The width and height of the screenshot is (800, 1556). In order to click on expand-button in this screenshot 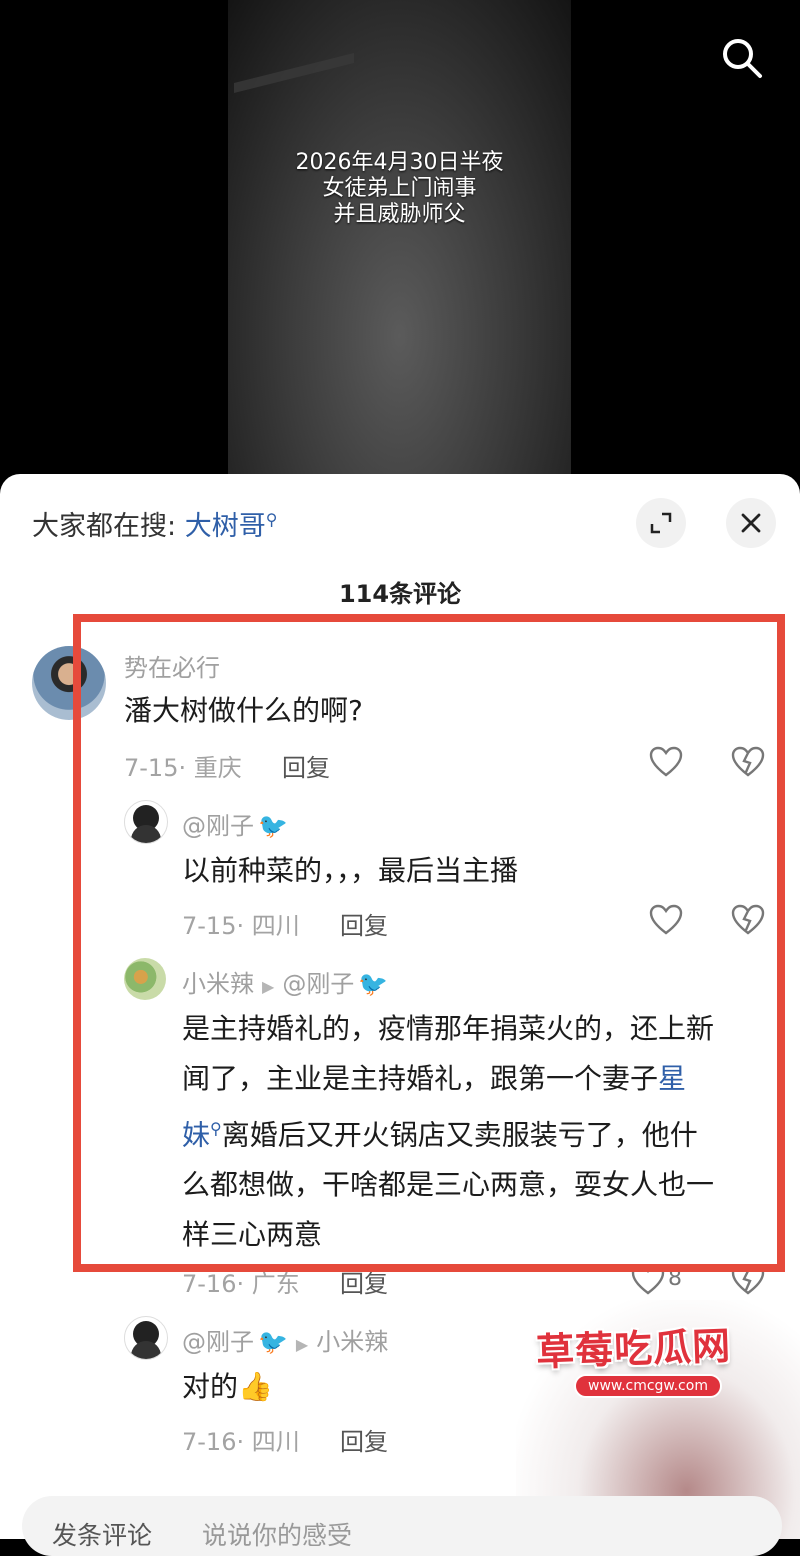, I will do `click(661, 523)`.